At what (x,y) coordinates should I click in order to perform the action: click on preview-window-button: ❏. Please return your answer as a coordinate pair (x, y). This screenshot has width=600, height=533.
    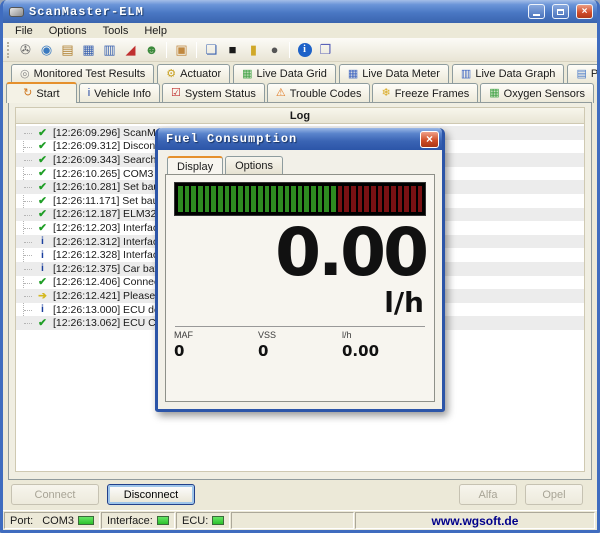
    Looking at the image, I should click on (211, 50).